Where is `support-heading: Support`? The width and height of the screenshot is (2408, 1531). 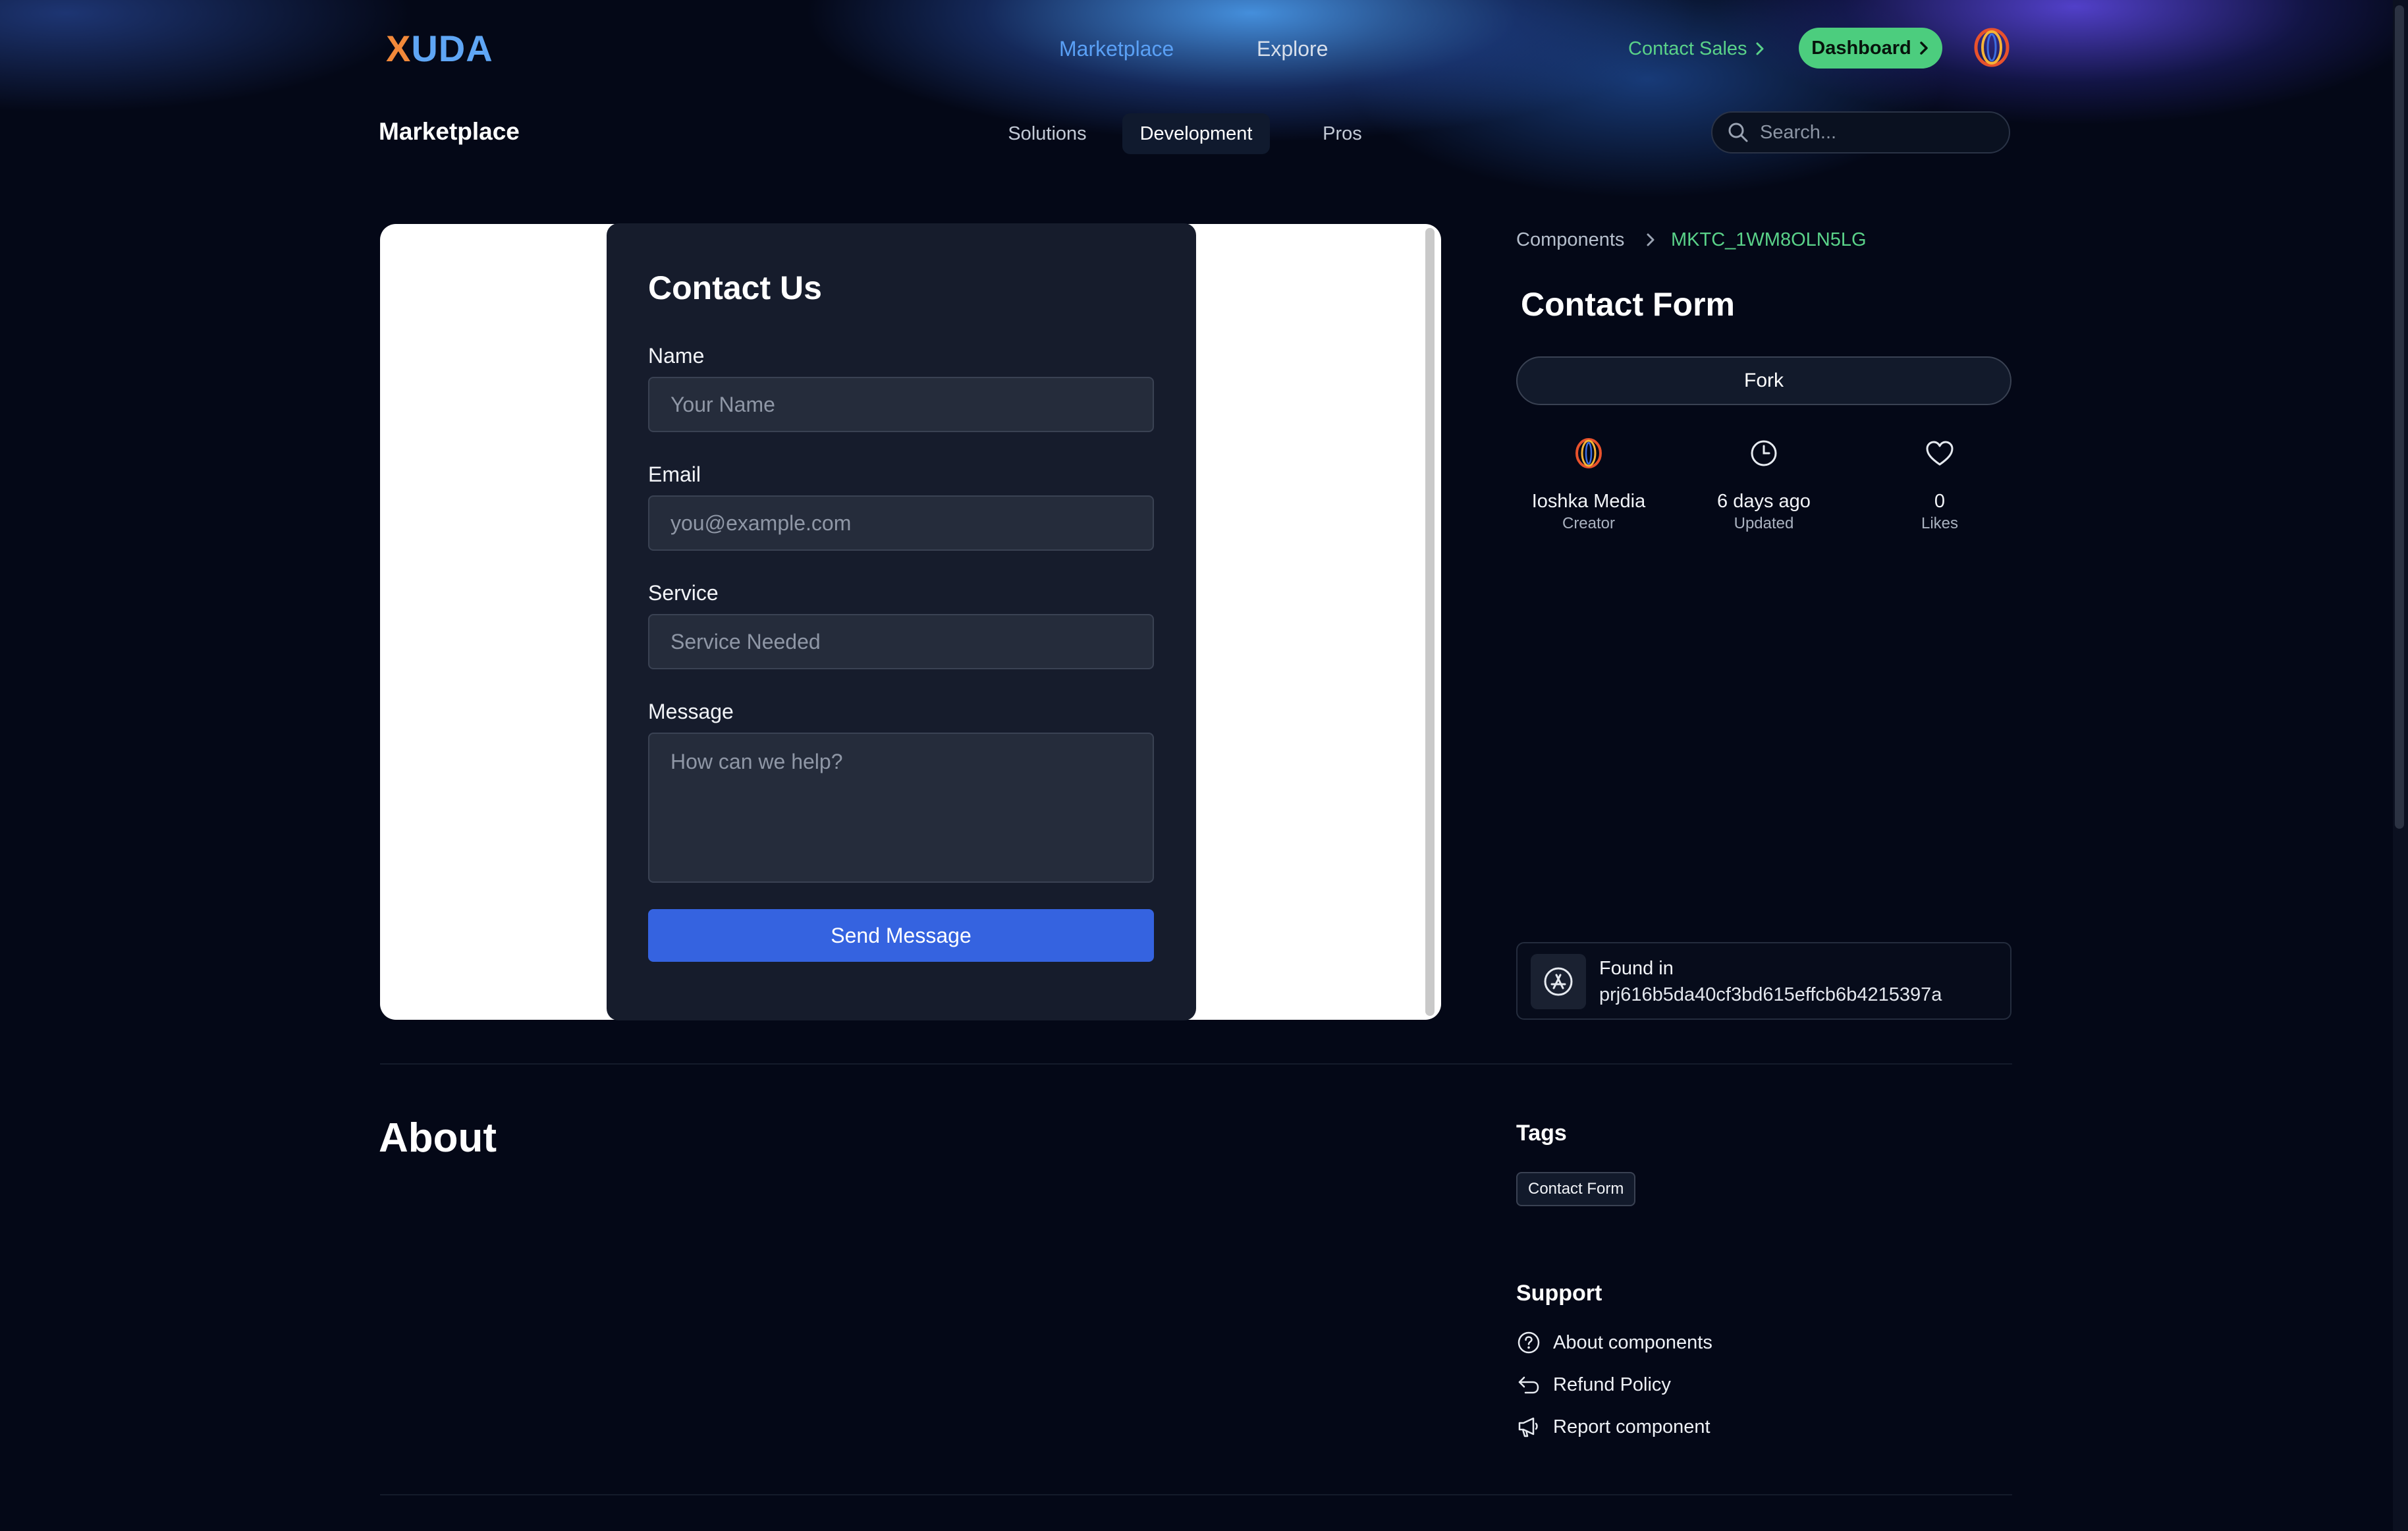
support-heading: Support is located at coordinates (1559, 1294).